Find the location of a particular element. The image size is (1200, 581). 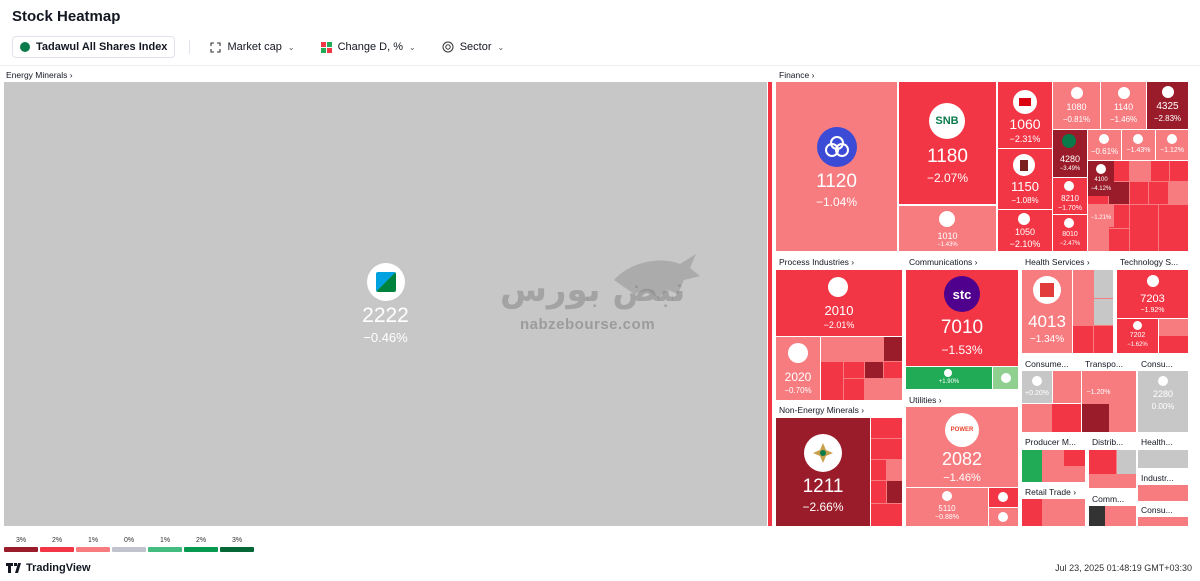

color-grid-icon is located at coordinates (326, 47).